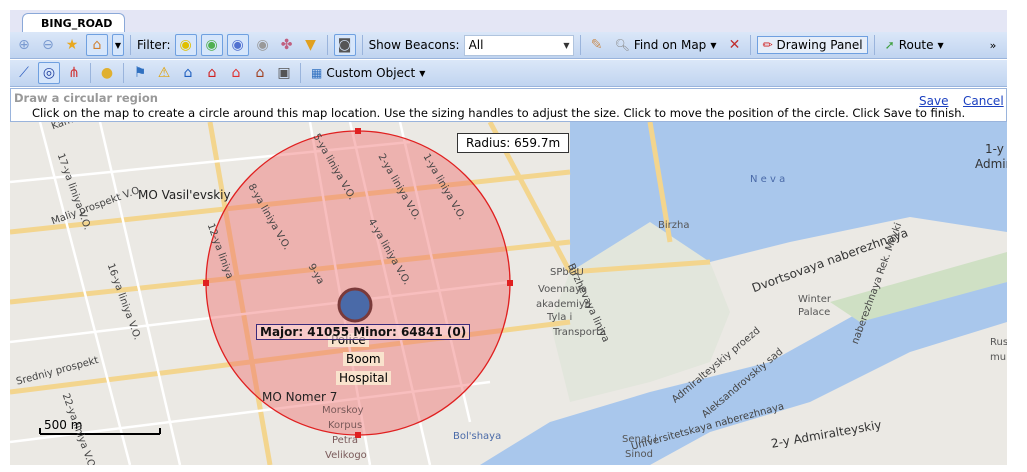  What do you see at coordinates (63, 425) in the screenshot?
I see `scale-label: 500 m` at bounding box center [63, 425].